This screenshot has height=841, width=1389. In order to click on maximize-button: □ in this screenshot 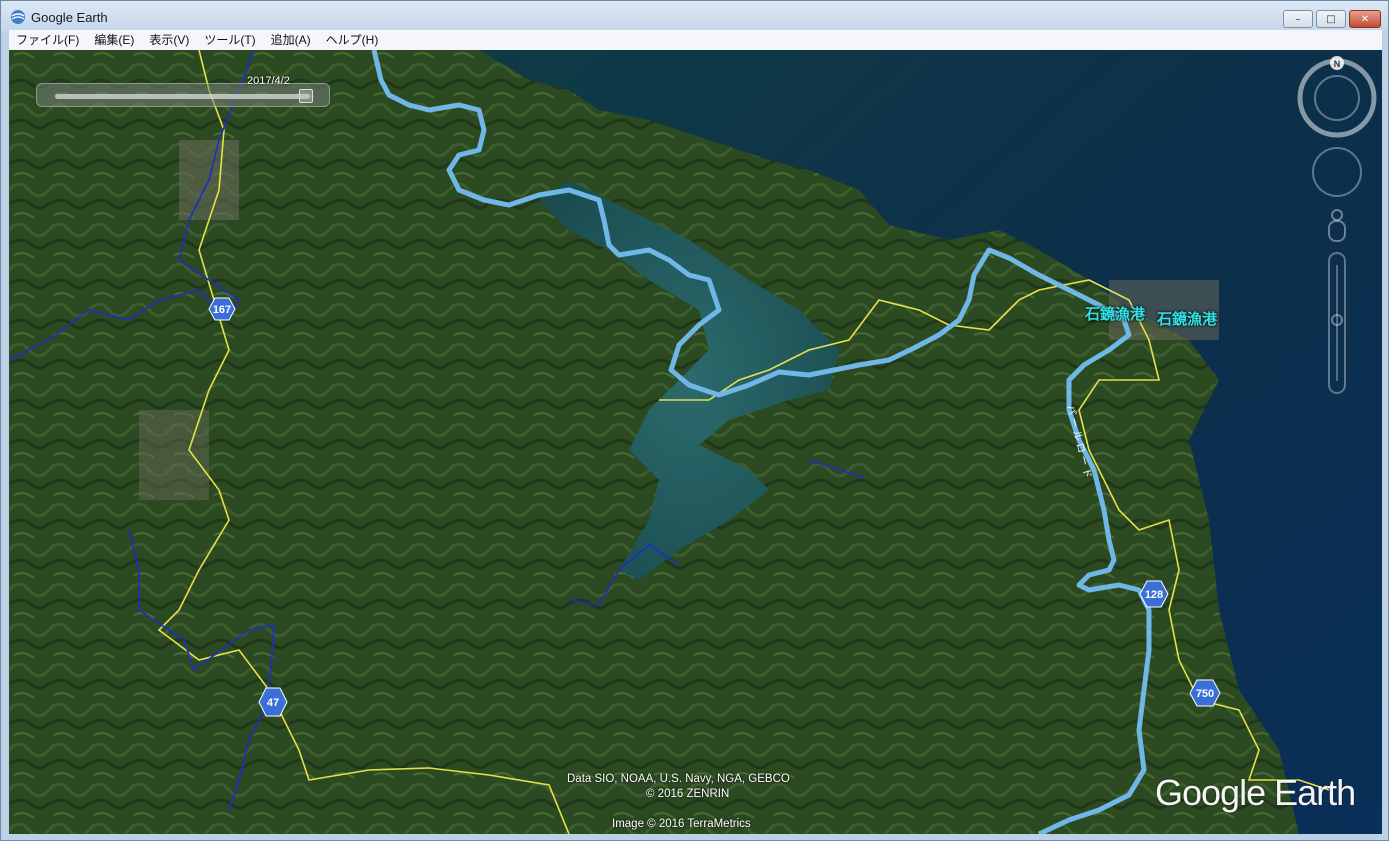, I will do `click(1331, 19)`.